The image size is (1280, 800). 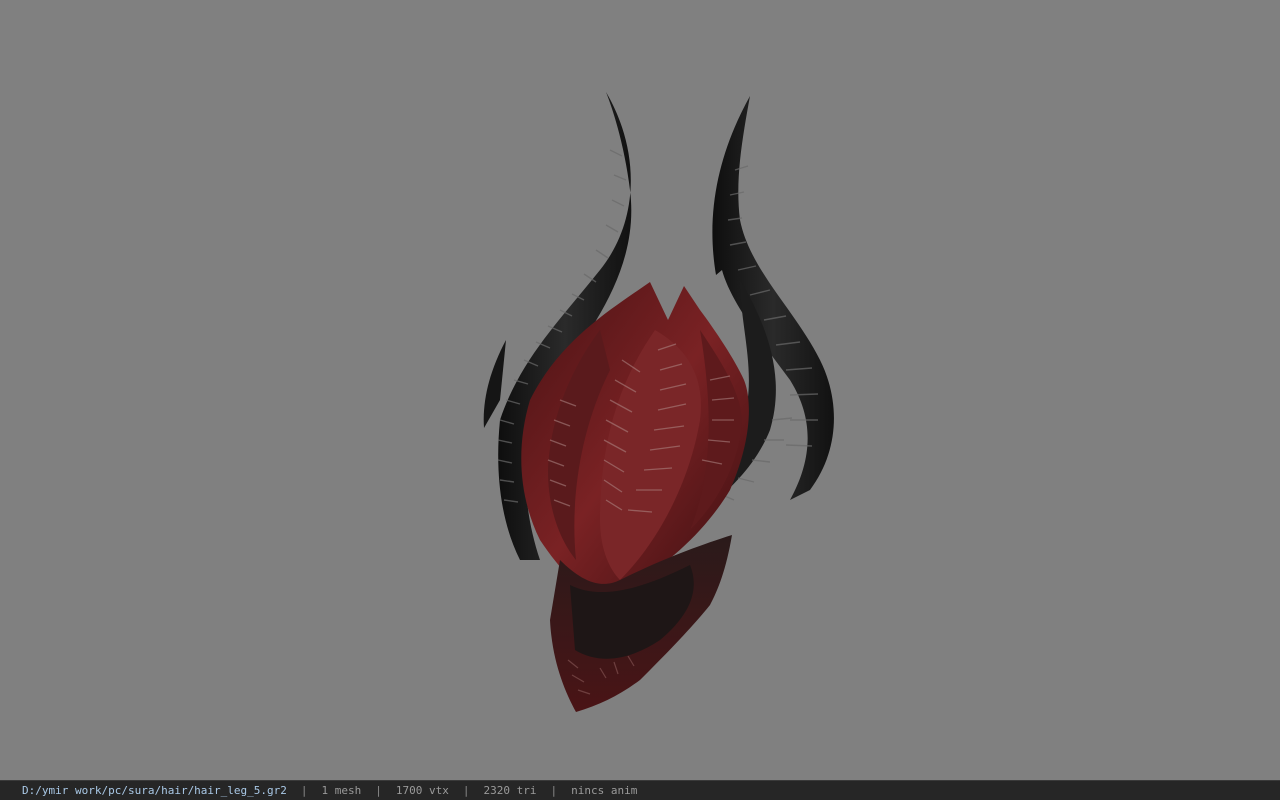 I want to click on vertex-count: 1700 vtx, so click(x=422, y=790).